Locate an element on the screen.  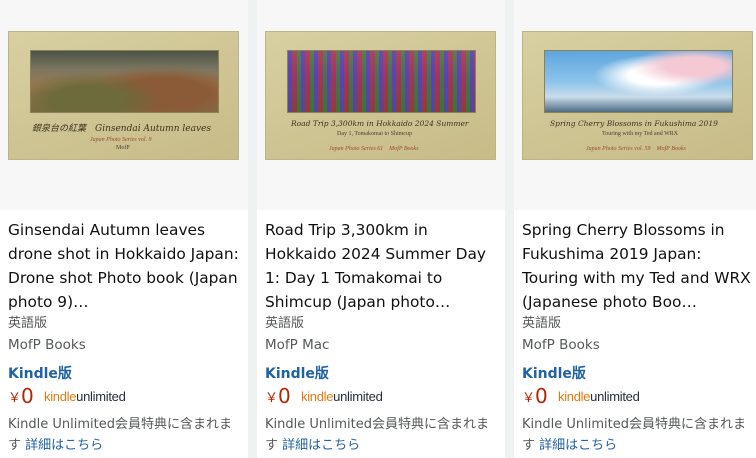
cover-title: Spring Cherry Blossoms in Fukushima 2019 is located at coordinates (634, 123).